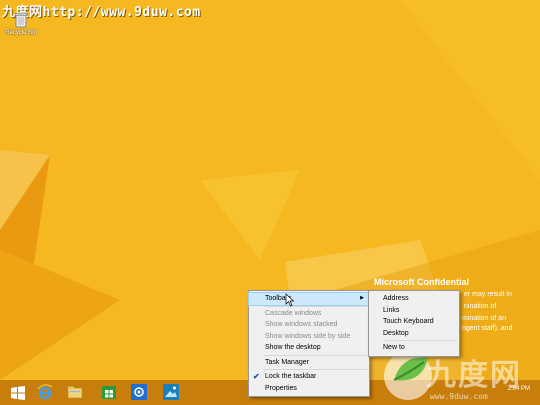 The width and height of the screenshot is (540, 405). What do you see at coordinates (391, 310) in the screenshot?
I see `menu-item-label: Links` at bounding box center [391, 310].